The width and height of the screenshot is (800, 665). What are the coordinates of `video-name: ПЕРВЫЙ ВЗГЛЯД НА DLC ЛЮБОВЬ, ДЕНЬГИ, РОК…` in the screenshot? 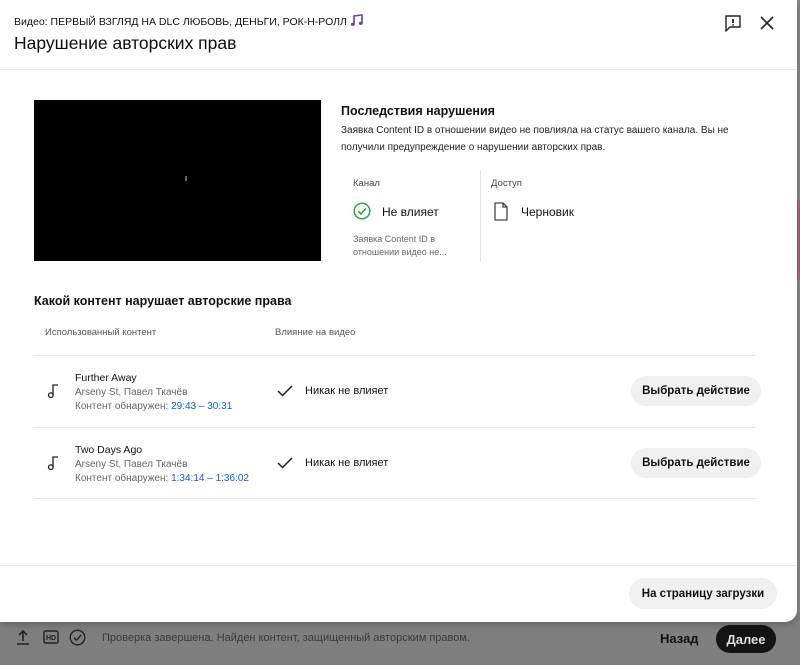 It's located at (198, 22).